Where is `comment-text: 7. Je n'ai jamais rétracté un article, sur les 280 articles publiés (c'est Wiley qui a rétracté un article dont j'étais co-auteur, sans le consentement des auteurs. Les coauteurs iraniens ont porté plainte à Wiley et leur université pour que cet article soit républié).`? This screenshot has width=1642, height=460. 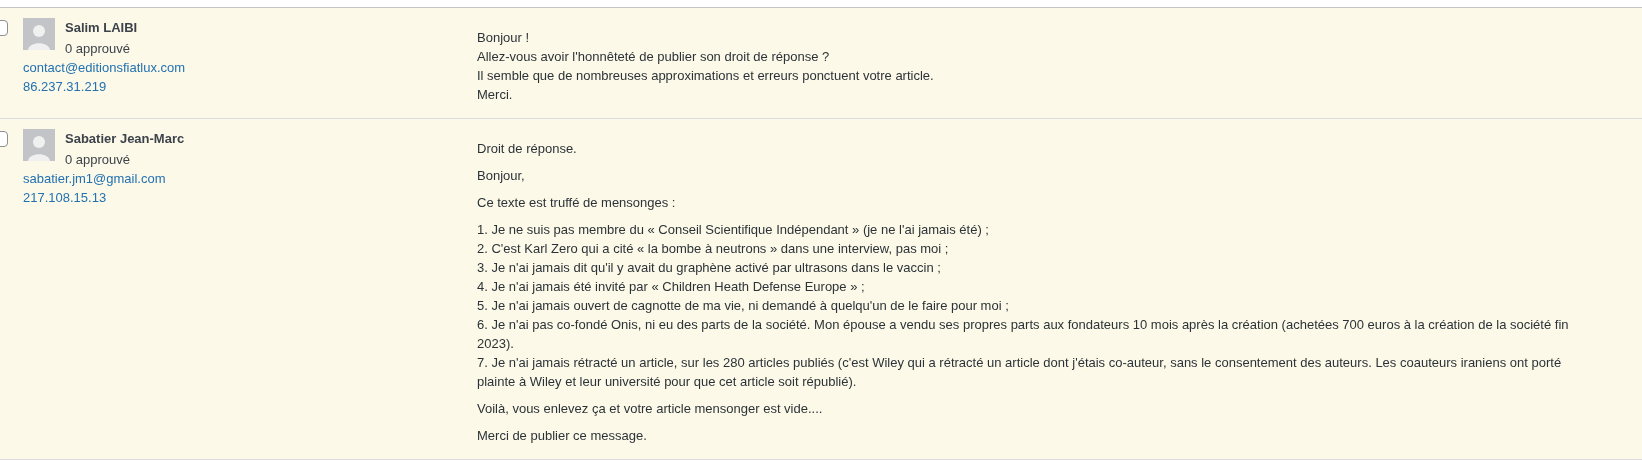 comment-text: 7. Je n'ai jamais rétracté un article, sur les 280 articles publiés (c'est Wiley qui a rétracté un article dont j'étais co-auteur, sans le consentement des auteurs. Les coauteurs iraniens ont porté plainte à Wiley et leur université pour que cet article soit républié). is located at coordinates (1020, 372).